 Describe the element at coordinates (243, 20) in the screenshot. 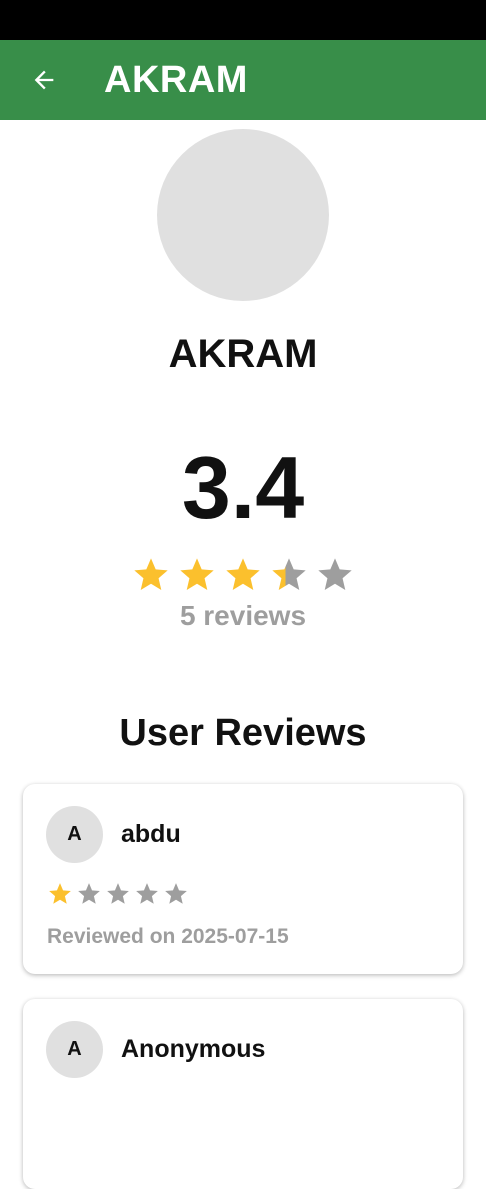

I see `status-bar` at that location.